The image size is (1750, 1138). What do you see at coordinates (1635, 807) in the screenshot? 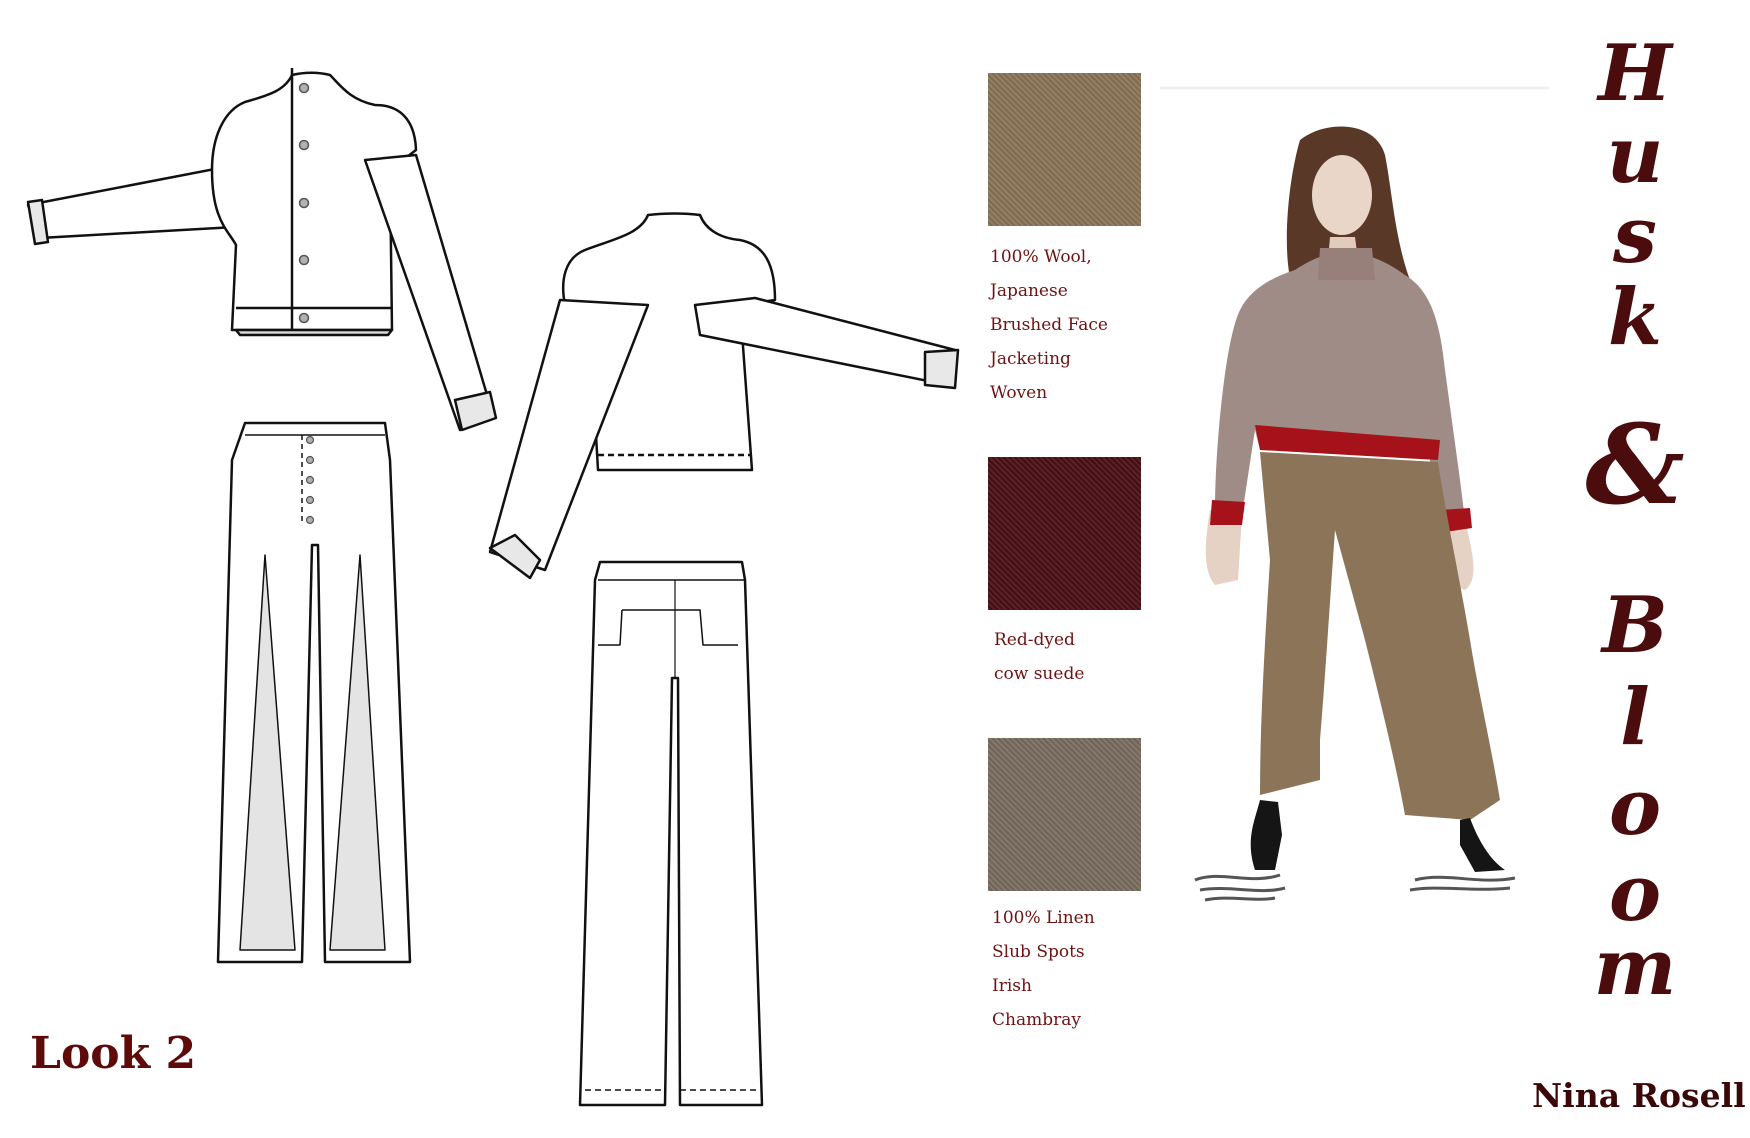
I see `brand-letter-o: o` at bounding box center [1635, 807].